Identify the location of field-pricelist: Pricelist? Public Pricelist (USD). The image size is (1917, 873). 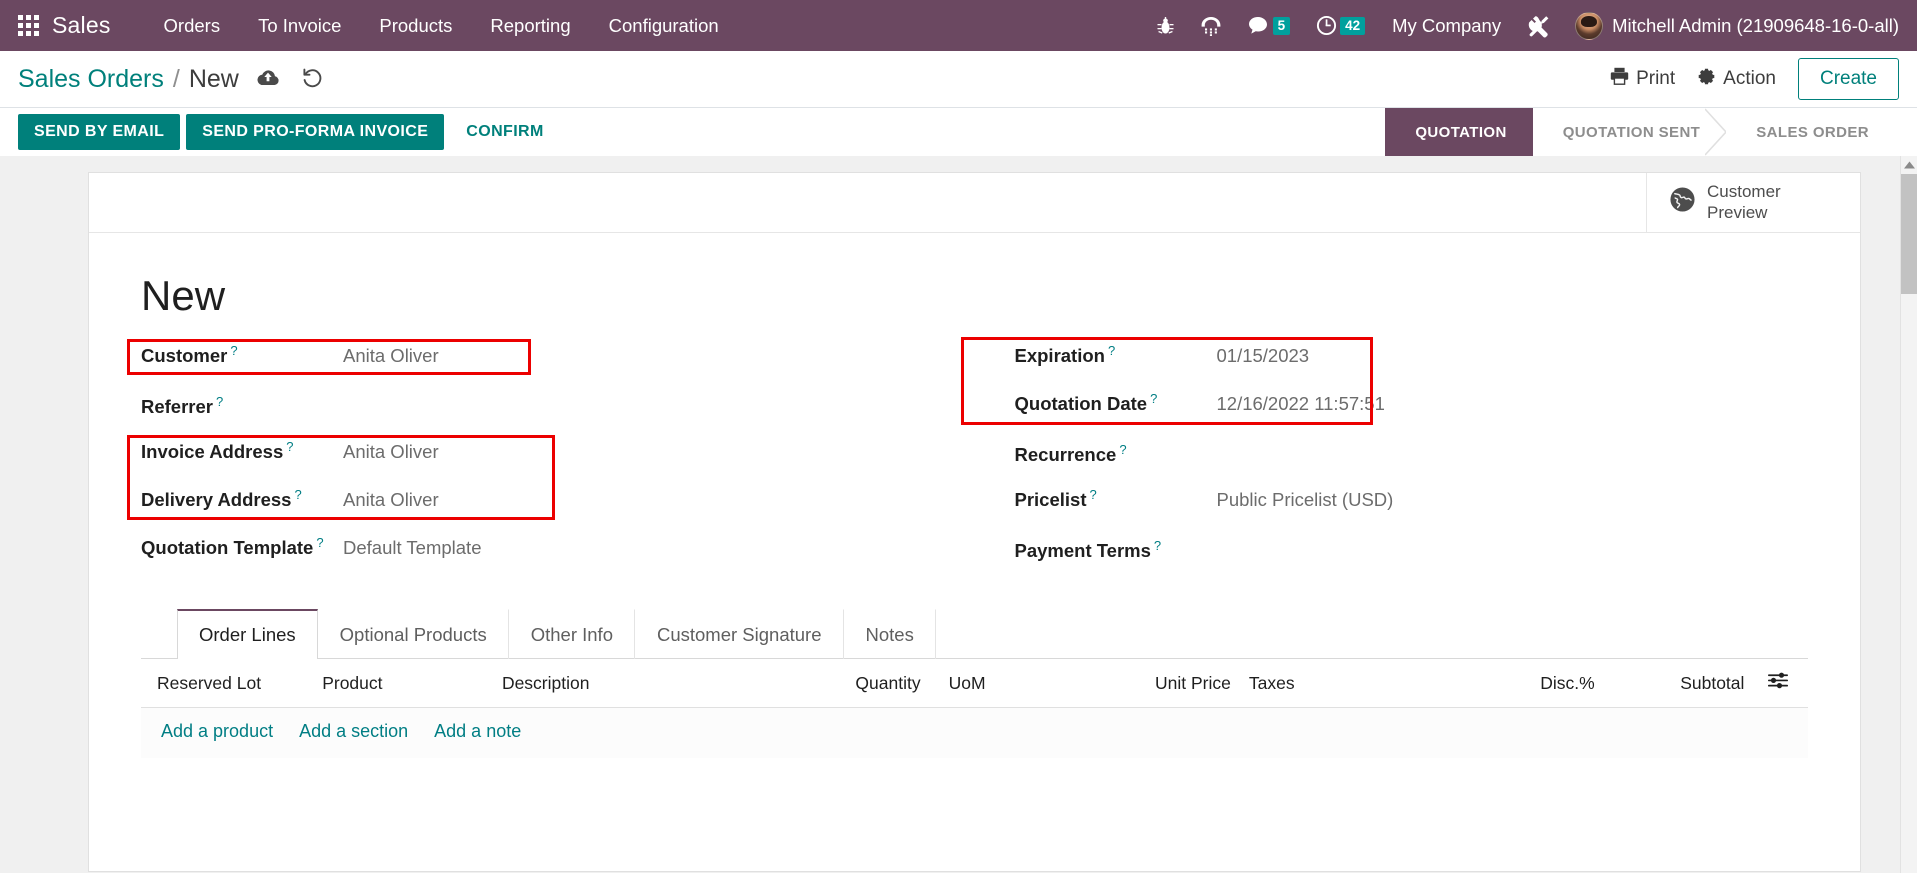
(1412, 511).